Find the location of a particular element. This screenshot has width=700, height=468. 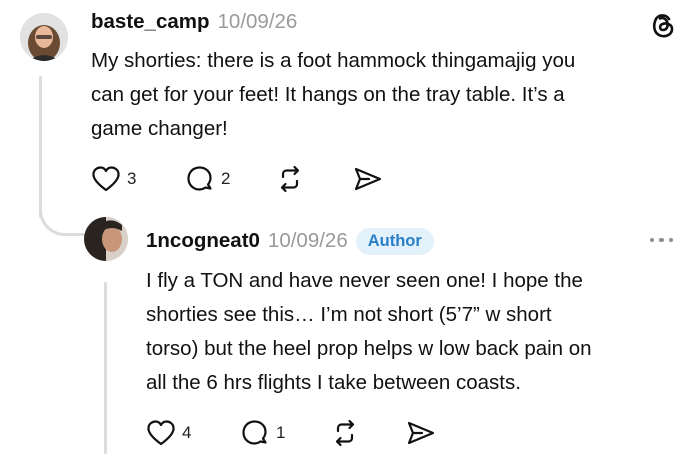

reply-actions: 4 1 is located at coordinates (296, 433).